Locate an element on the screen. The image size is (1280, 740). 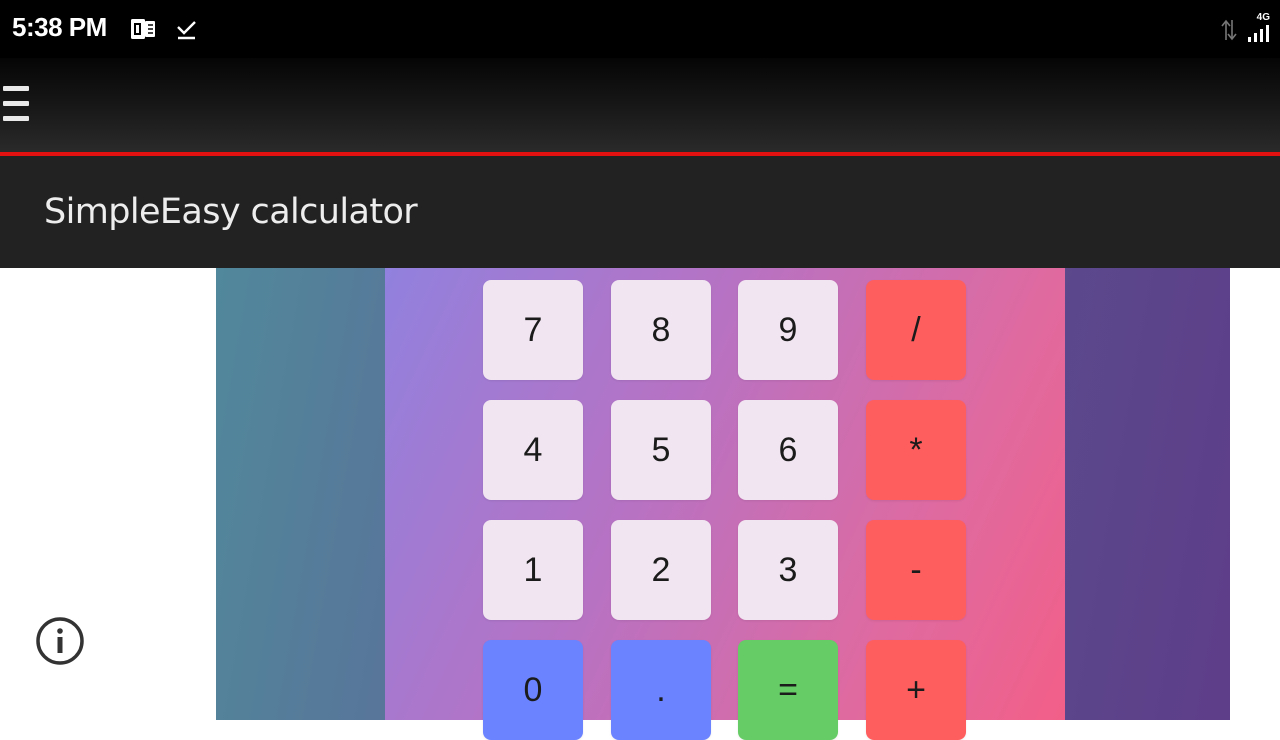
top-toolbar is located at coordinates (640, 105).